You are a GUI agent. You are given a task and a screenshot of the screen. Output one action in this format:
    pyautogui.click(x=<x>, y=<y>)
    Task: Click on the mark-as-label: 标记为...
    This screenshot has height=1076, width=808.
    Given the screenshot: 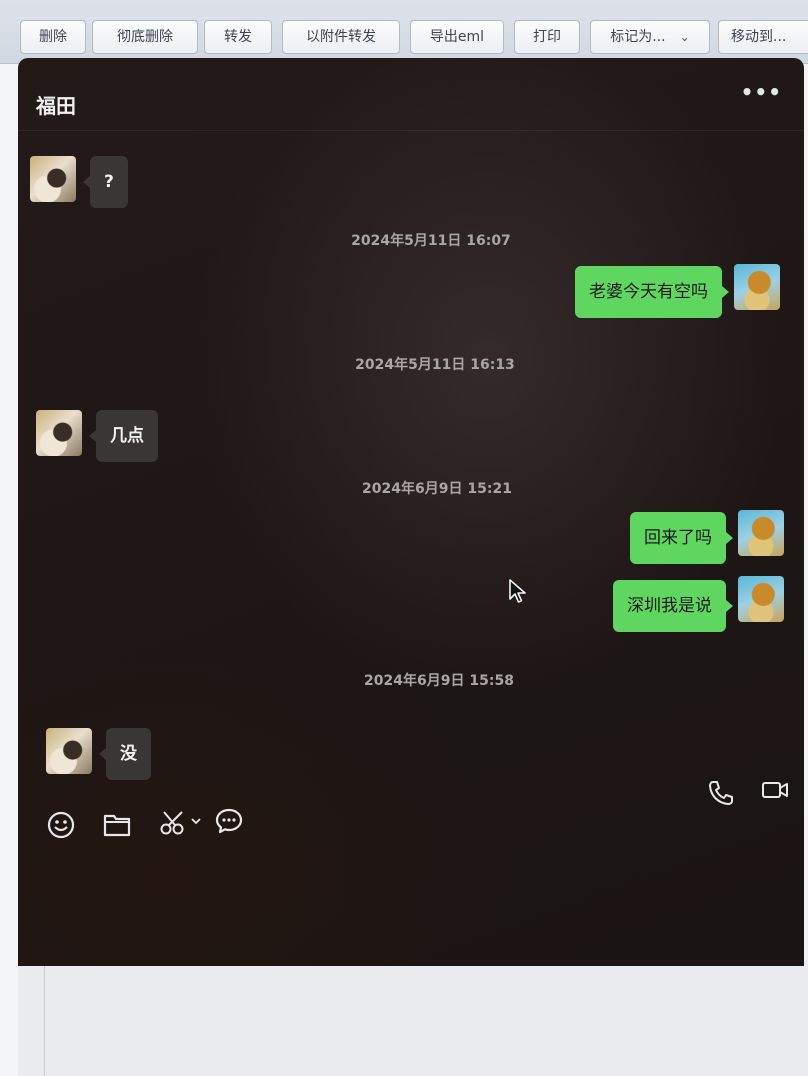 What is the action you would take?
    pyautogui.click(x=638, y=37)
    